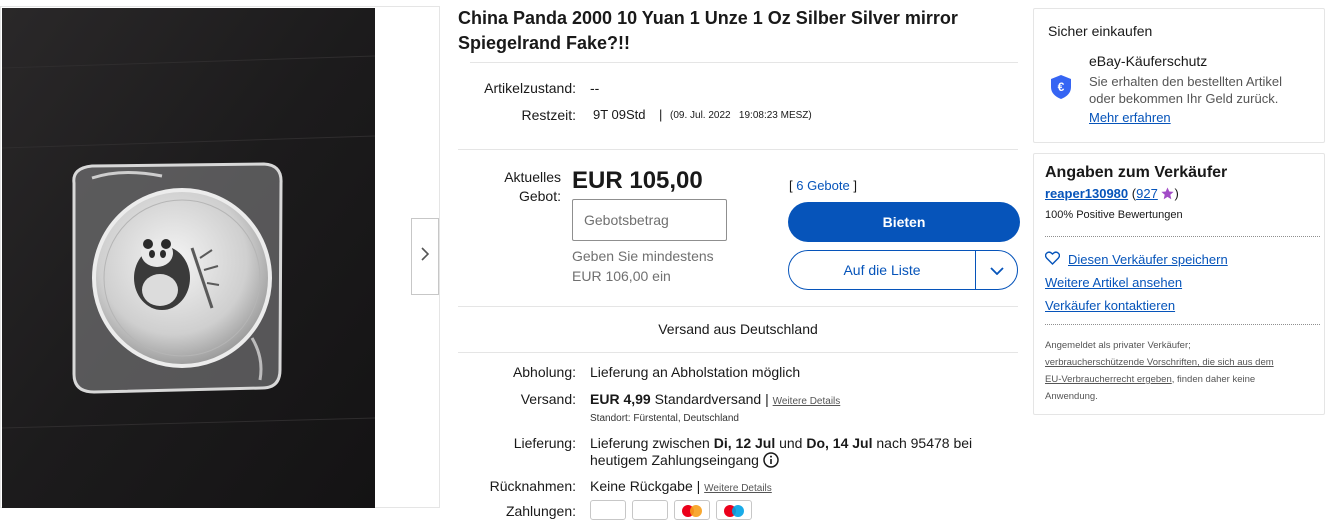 Image resolution: width=1325 pixels, height=524 pixels. Describe the element at coordinates (544, 443) in the screenshot. I see `delivery-label: Lieferung:` at that location.